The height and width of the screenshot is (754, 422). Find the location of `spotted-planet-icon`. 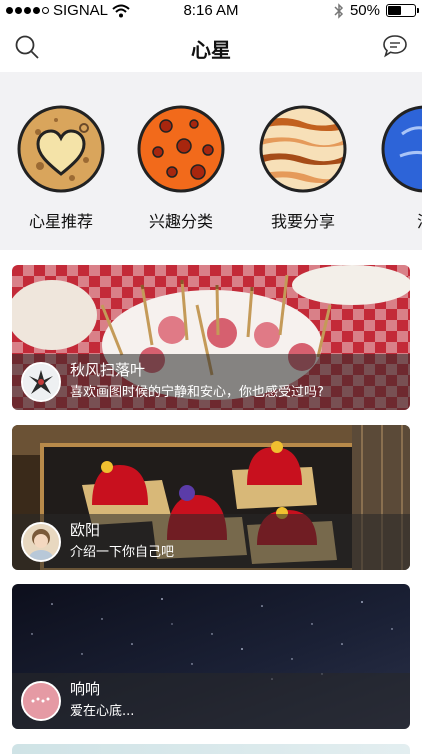

spotted-planet-icon is located at coordinates (181, 149).